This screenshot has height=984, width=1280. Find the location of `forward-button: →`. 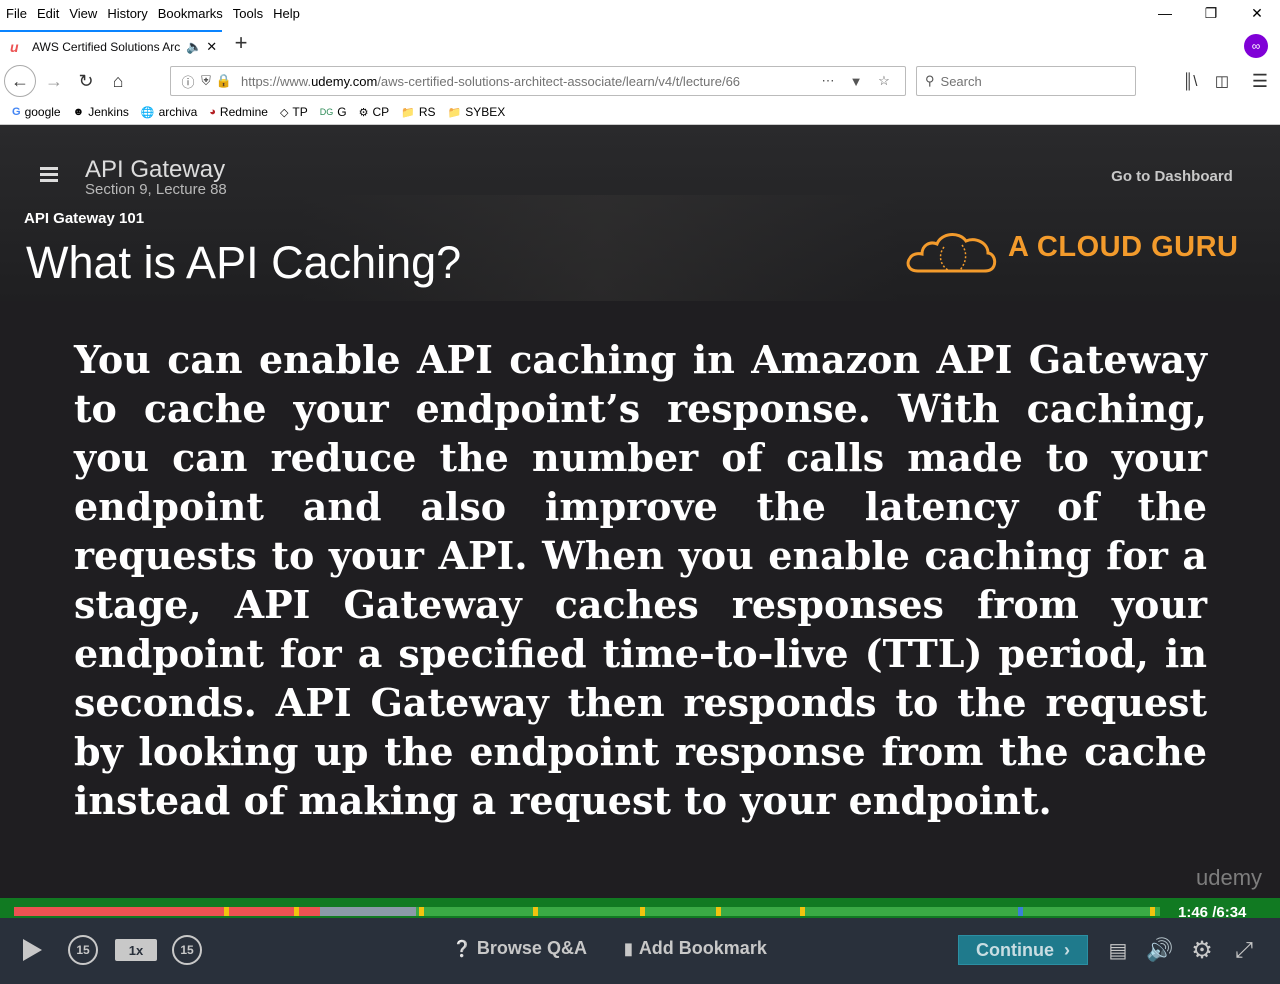

forward-button: → is located at coordinates (54, 81).